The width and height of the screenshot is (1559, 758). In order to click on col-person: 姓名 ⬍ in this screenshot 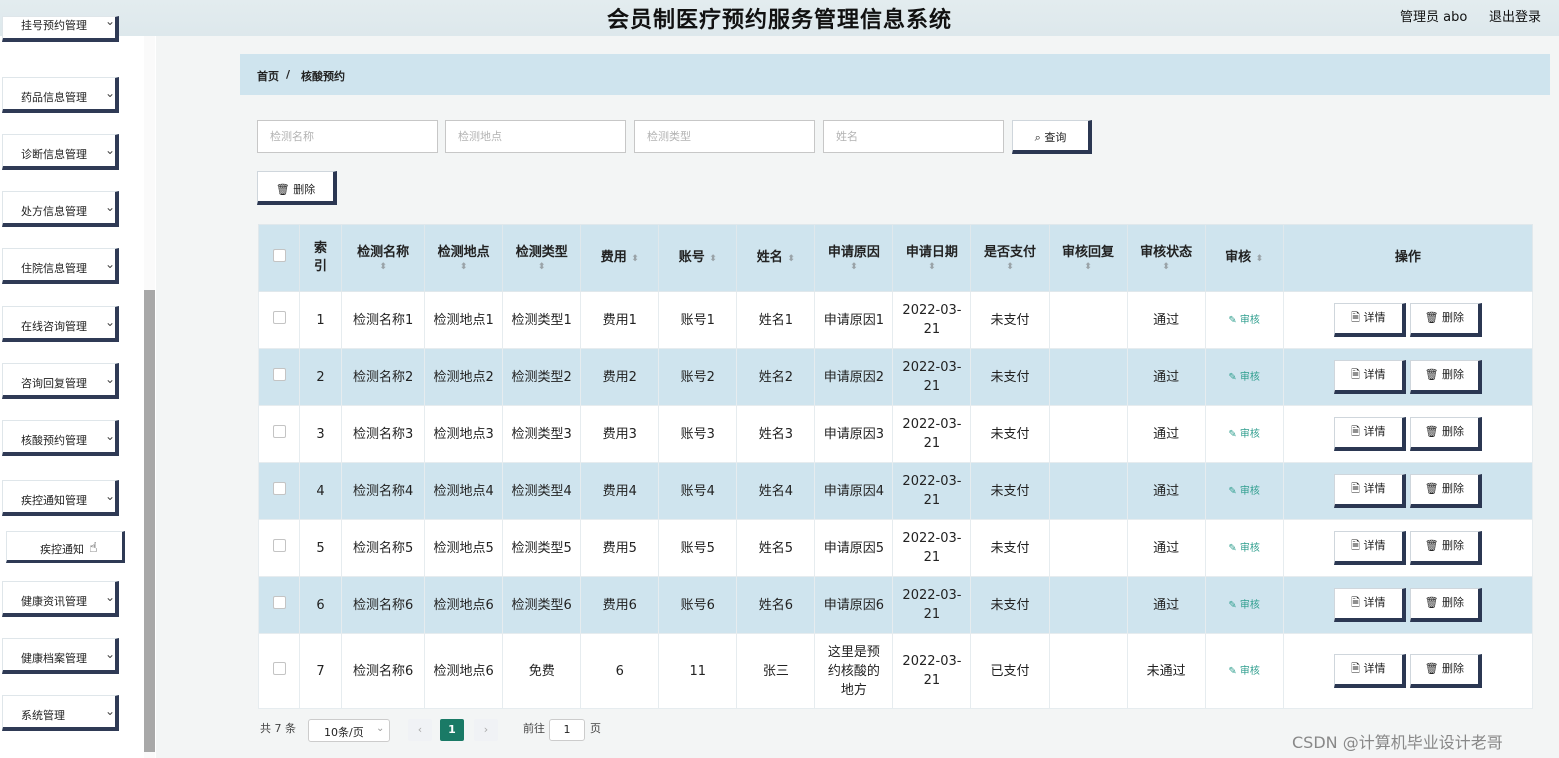, I will do `click(776, 258)`.